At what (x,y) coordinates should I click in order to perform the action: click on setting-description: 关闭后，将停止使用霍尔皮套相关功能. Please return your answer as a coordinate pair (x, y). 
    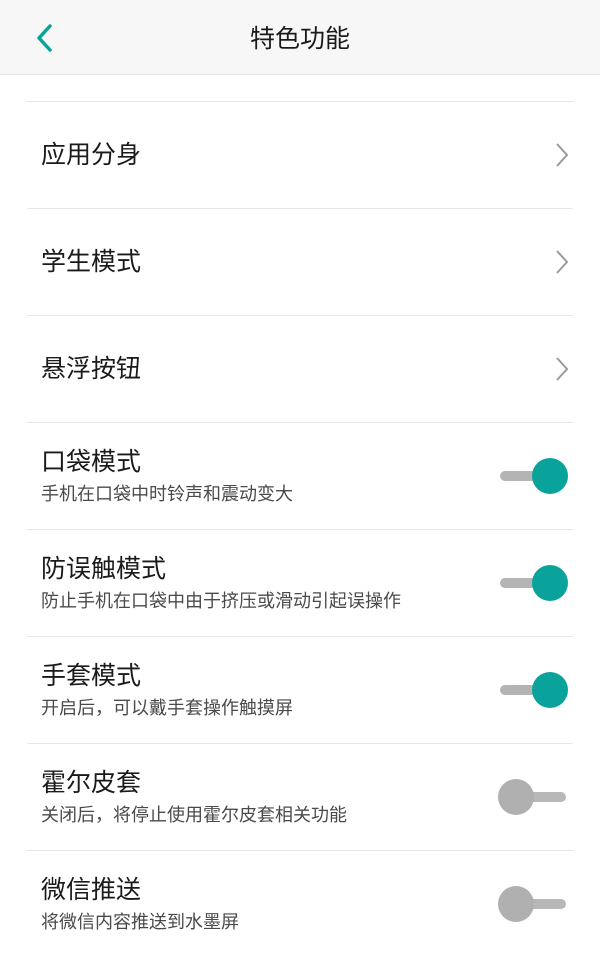
    Looking at the image, I should click on (194, 815).